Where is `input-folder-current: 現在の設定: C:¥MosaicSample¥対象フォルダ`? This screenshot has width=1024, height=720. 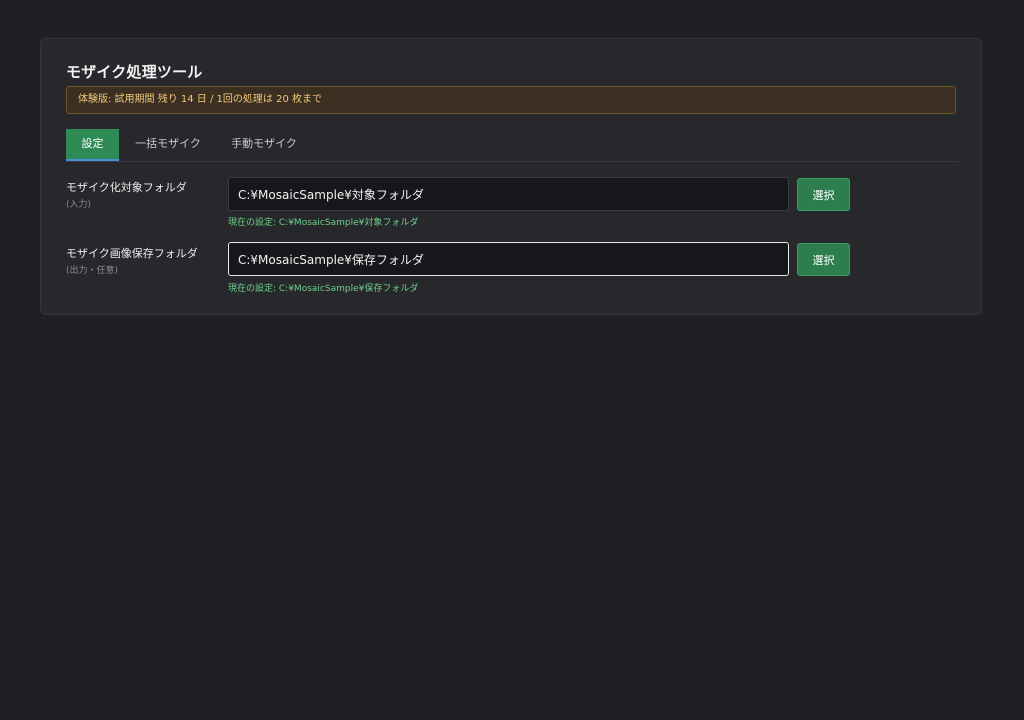 input-folder-current: 現在の設定: C:¥MosaicSample¥対象フォルダ is located at coordinates (323, 223).